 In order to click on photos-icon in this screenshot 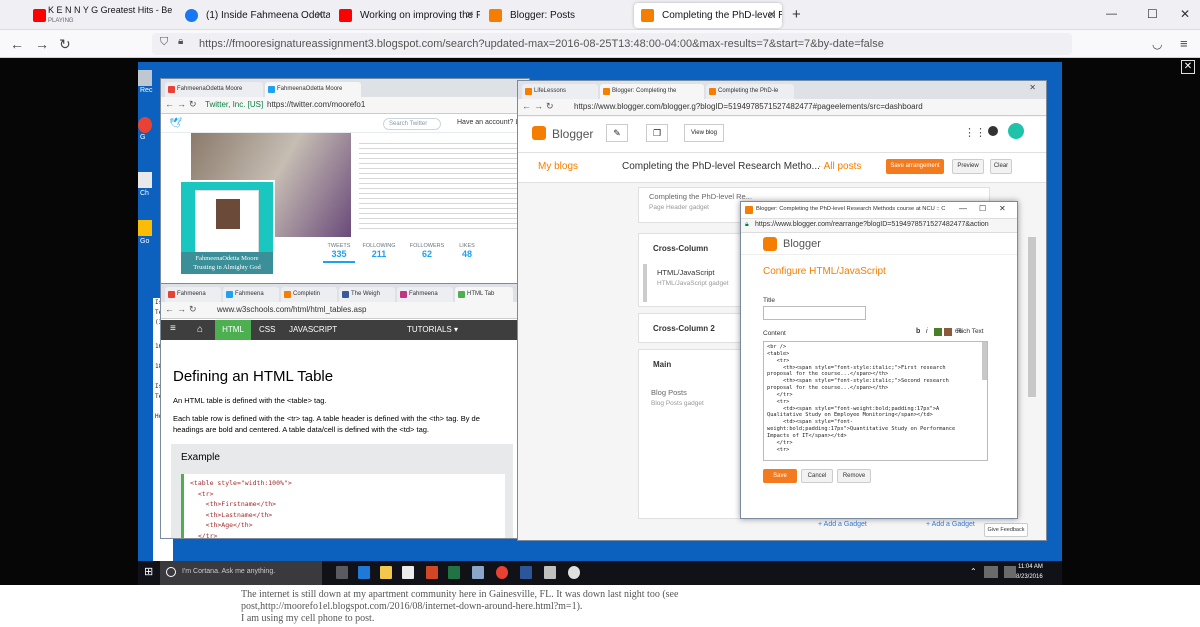, I will do `click(478, 572)`.